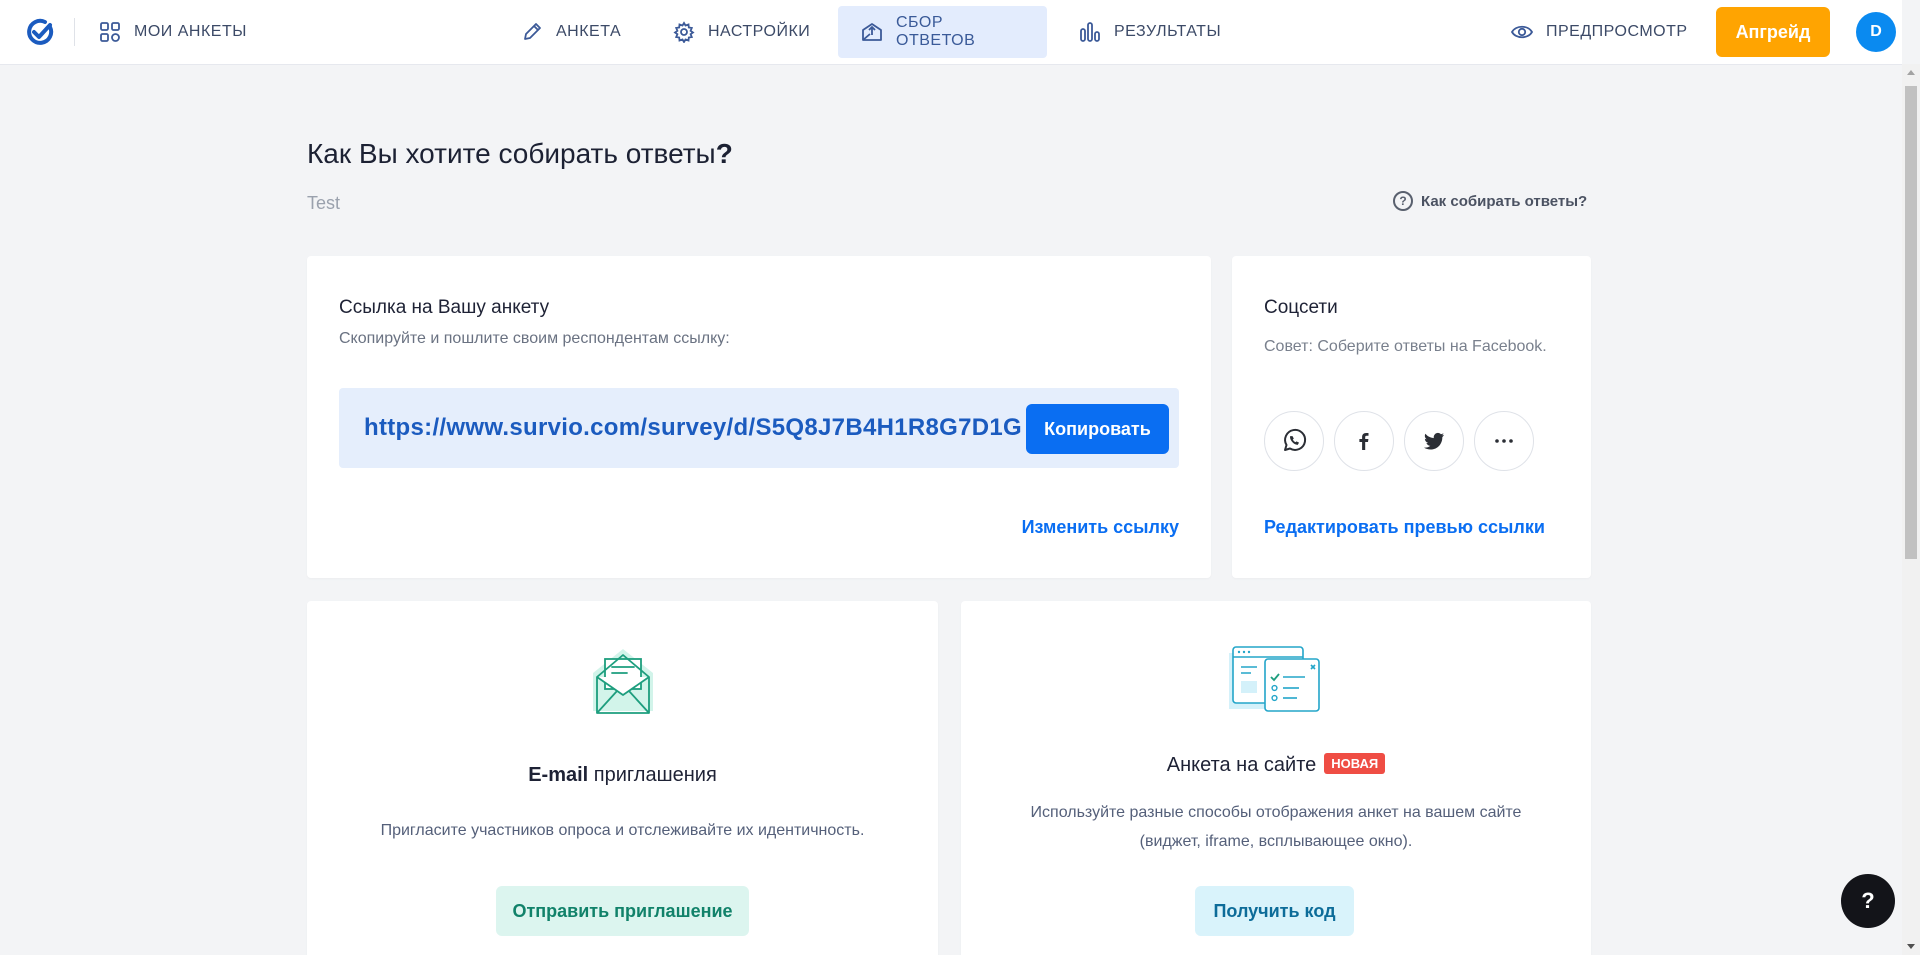 The image size is (1920, 955). I want to click on social-tip: Совет: Соберите ответы на Facebook., so click(1405, 346).